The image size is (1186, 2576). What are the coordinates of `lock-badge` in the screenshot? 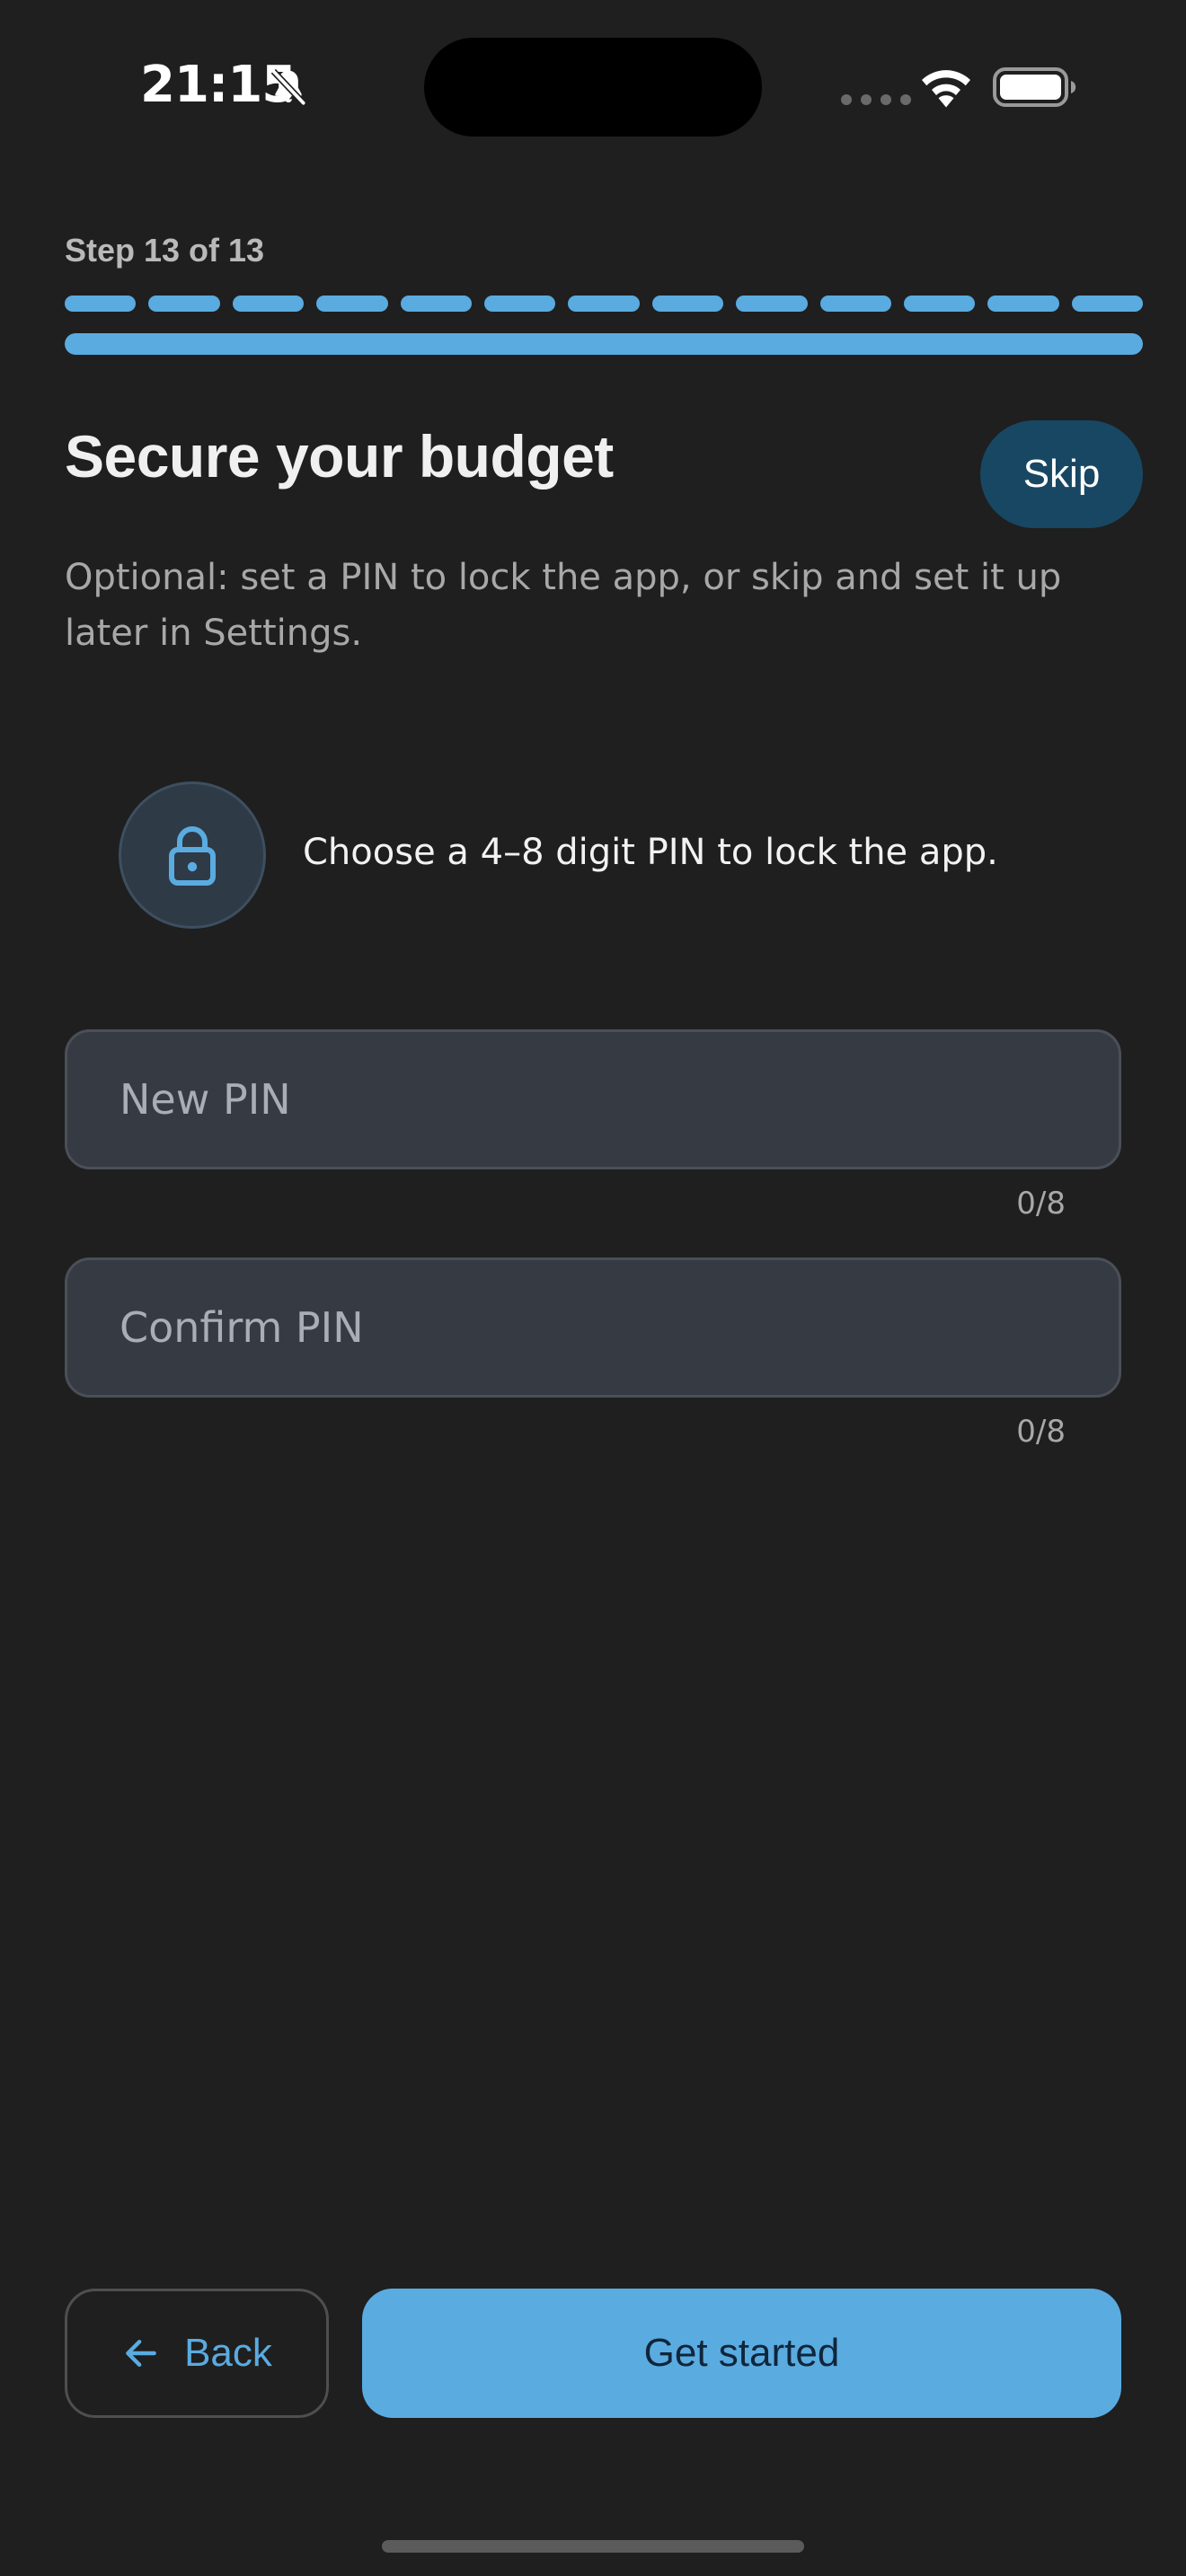 It's located at (192, 855).